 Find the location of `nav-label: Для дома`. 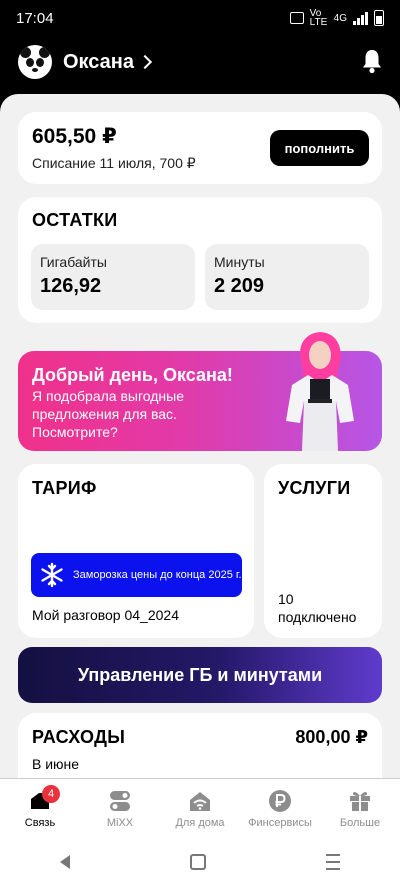

nav-label: Для дома is located at coordinates (200, 823).